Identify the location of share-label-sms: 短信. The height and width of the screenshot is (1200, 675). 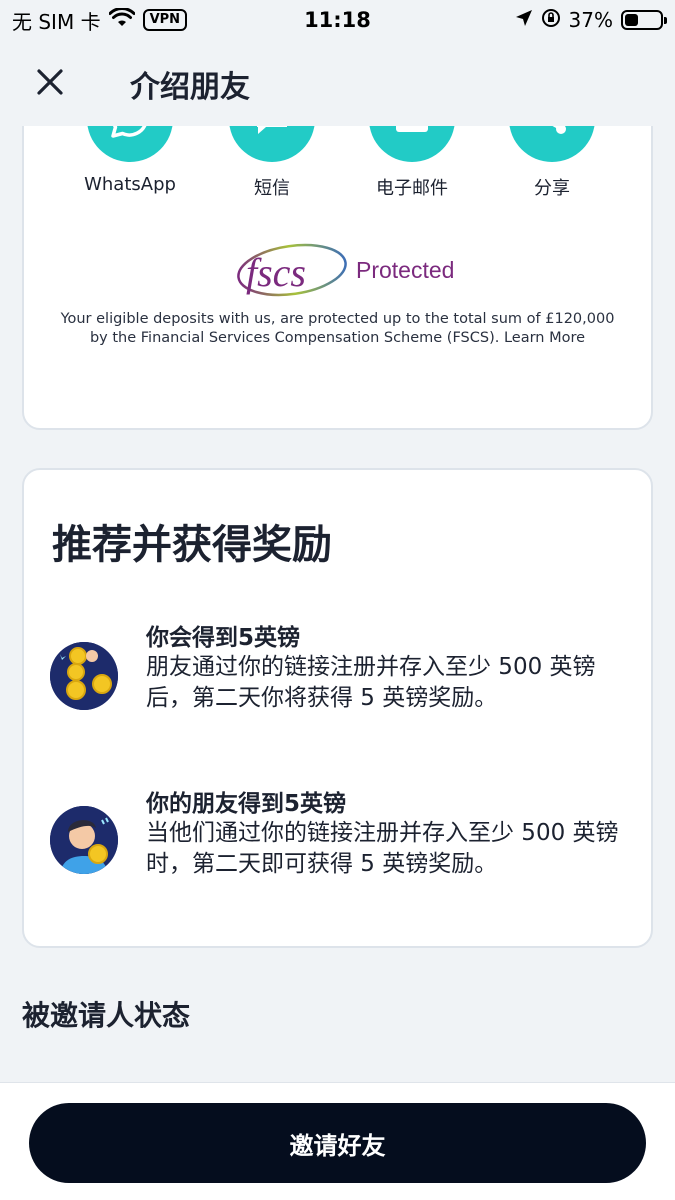
(272, 188).